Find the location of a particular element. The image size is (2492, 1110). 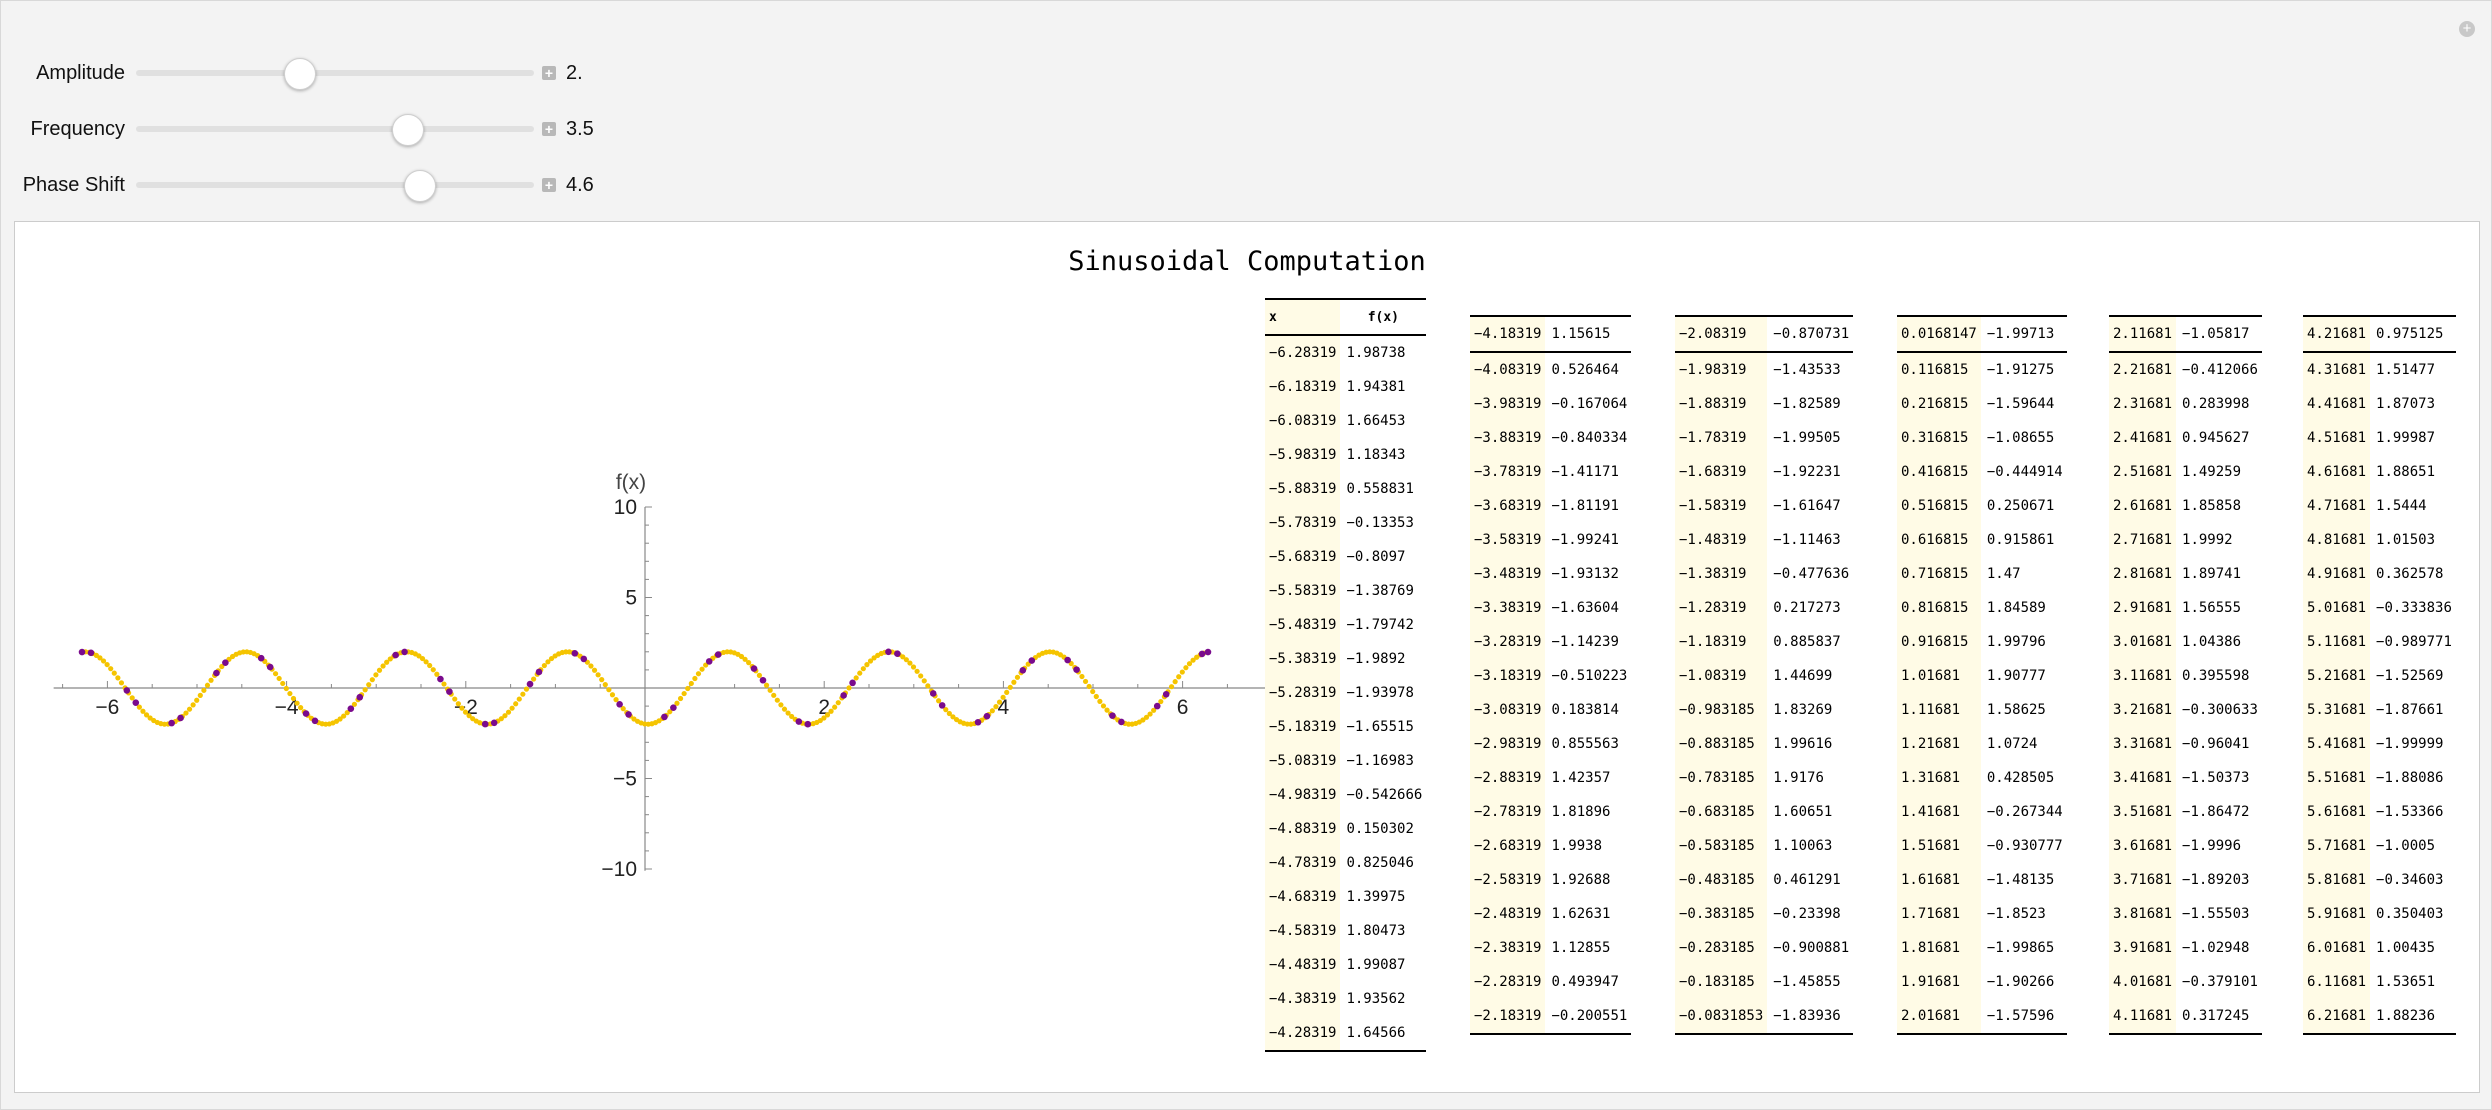

fx-cell: −0.300633 is located at coordinates (2220, 710).